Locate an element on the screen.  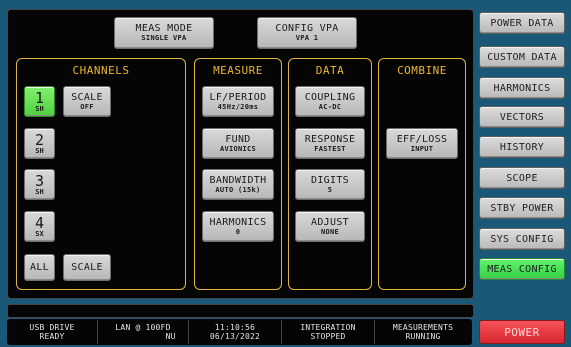
coupling-button: COUPLING AC-DC is located at coordinates (330, 101).